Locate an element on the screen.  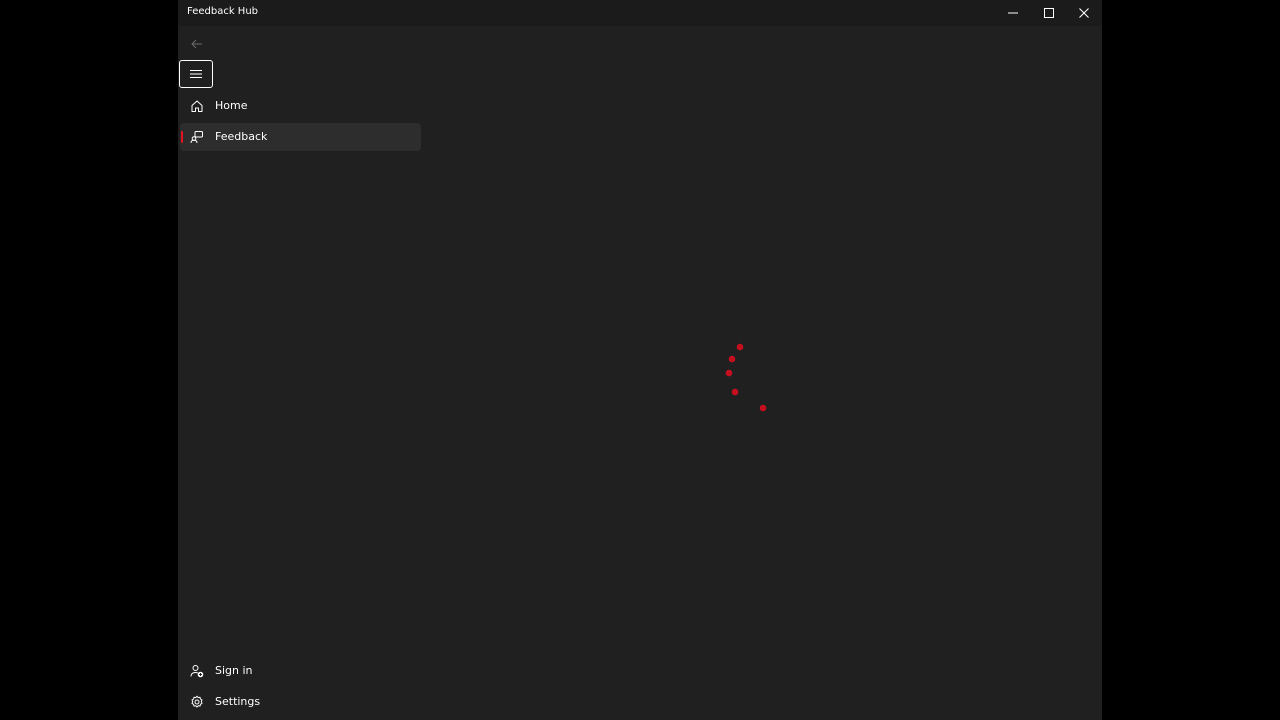
maximize-button is located at coordinates (1048, 13).